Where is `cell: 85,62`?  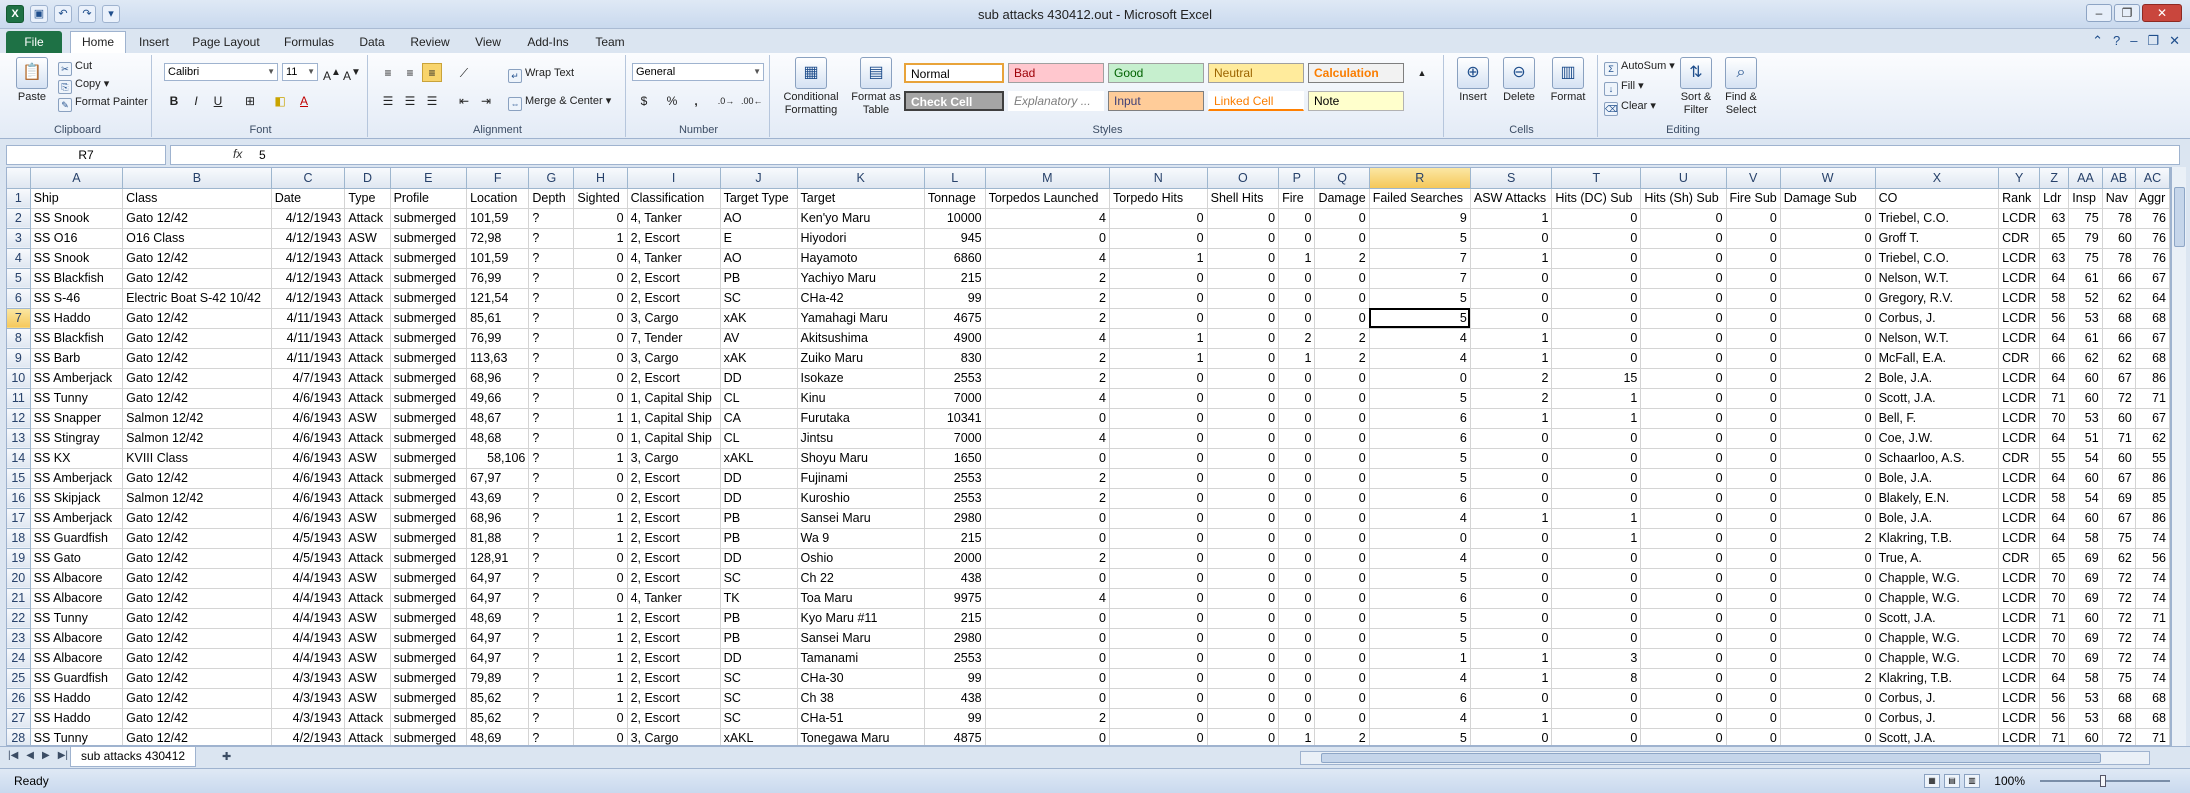 cell: 85,62 is located at coordinates (498, 718).